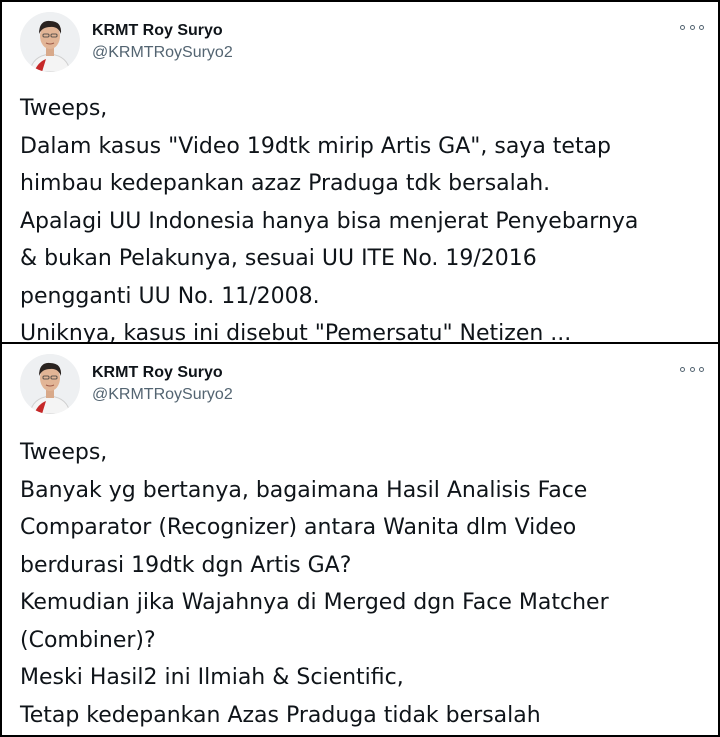 The image size is (720, 737). I want to click on tweet-text-line: pengganti UU No. 11/2008., so click(170, 296).